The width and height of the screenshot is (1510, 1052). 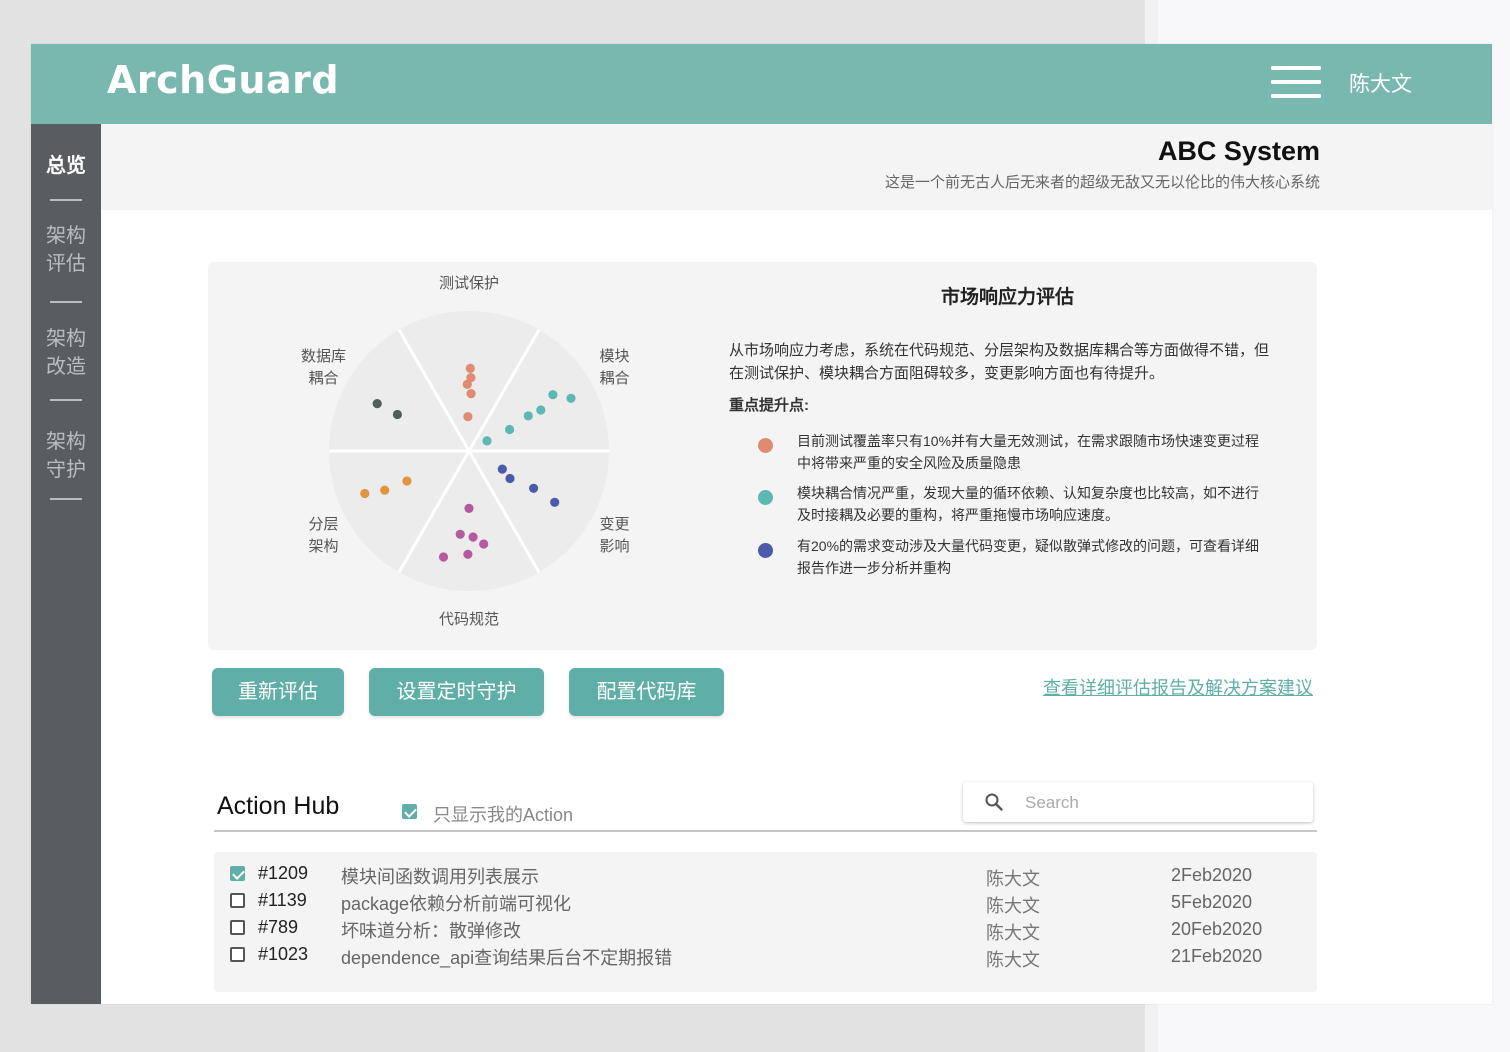 I want to click on search-box, so click(x=1138, y=802).